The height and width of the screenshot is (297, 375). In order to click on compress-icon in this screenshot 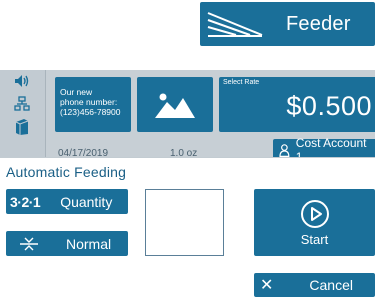, I will do `click(29, 243)`.